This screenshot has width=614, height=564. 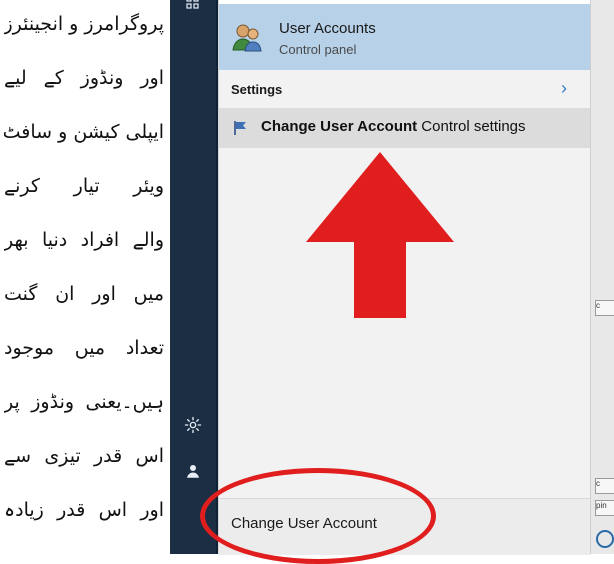 I want to click on settings-result-item: Change User Account Control settings, so click(x=405, y=128).